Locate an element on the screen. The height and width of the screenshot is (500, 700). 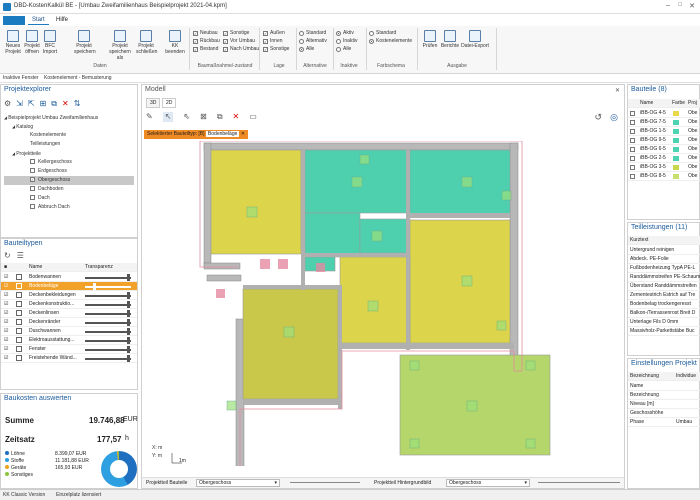
einstellung-row: Bezeichnung is located at coordinates (664, 395).